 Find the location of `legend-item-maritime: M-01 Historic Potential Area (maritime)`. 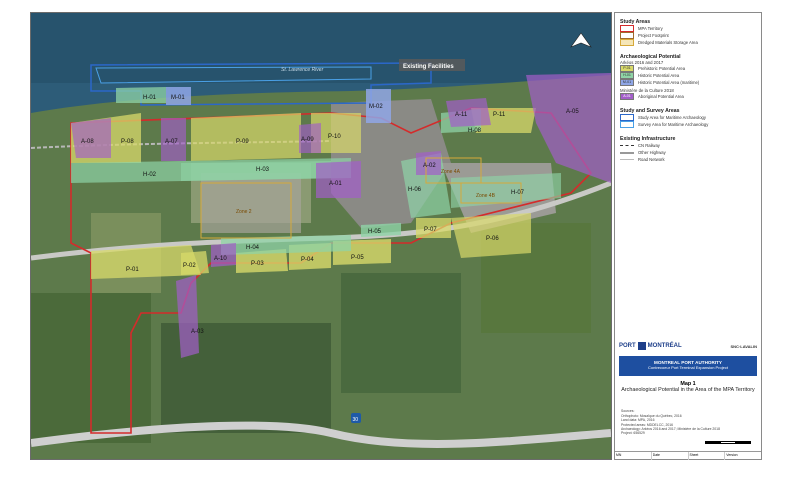

legend-item-maritime: M-01 Historic Potential Area (maritime) is located at coordinates (688, 82).